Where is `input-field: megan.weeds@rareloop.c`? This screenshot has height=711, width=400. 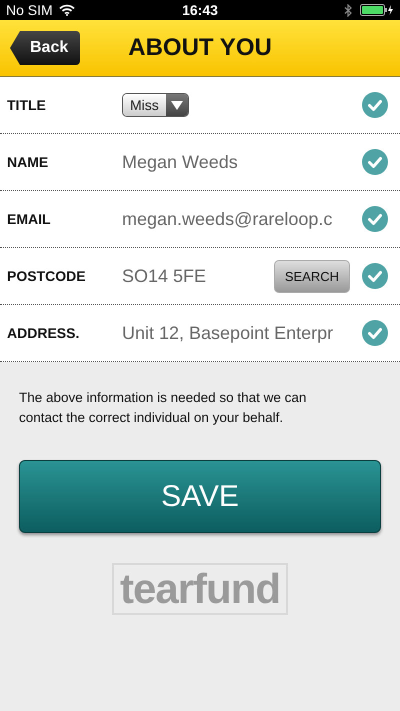
input-field: megan.weeds@rareloop.c is located at coordinates (234, 219).